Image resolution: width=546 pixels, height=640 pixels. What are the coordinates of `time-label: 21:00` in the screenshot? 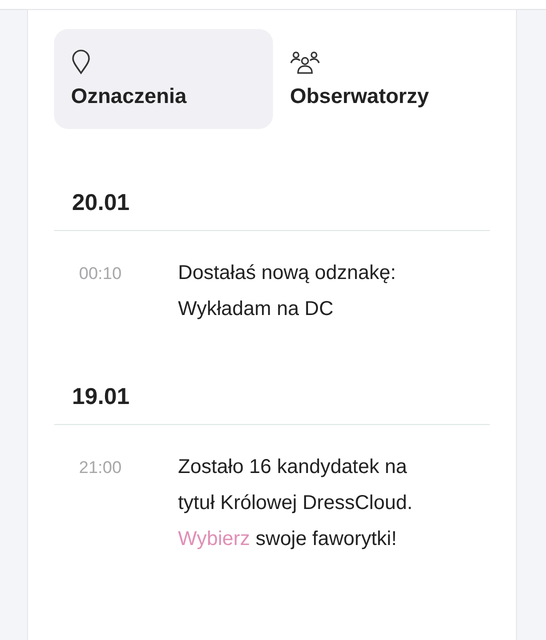 It's located at (101, 467).